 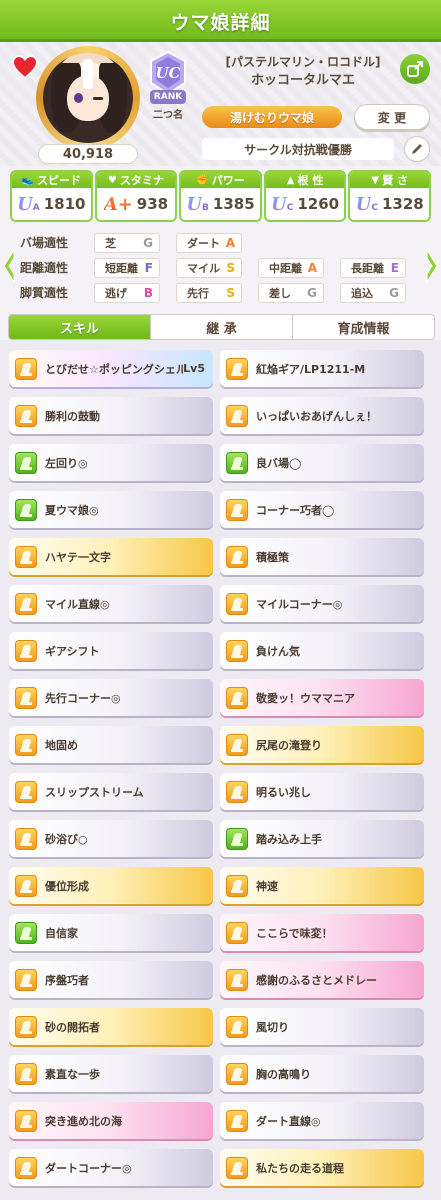 I want to click on skill-label: 勝利の鼓動, so click(x=72, y=416).